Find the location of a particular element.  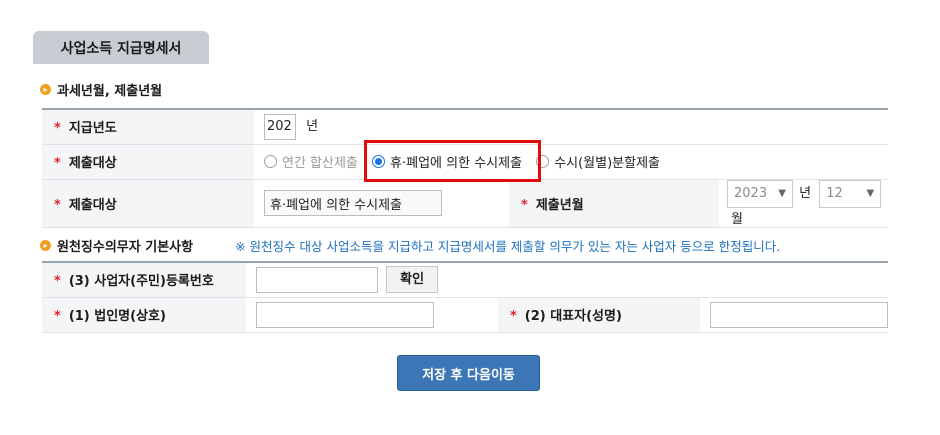

page-title-tab: 사업소득 지급명세서 is located at coordinates (121, 47).